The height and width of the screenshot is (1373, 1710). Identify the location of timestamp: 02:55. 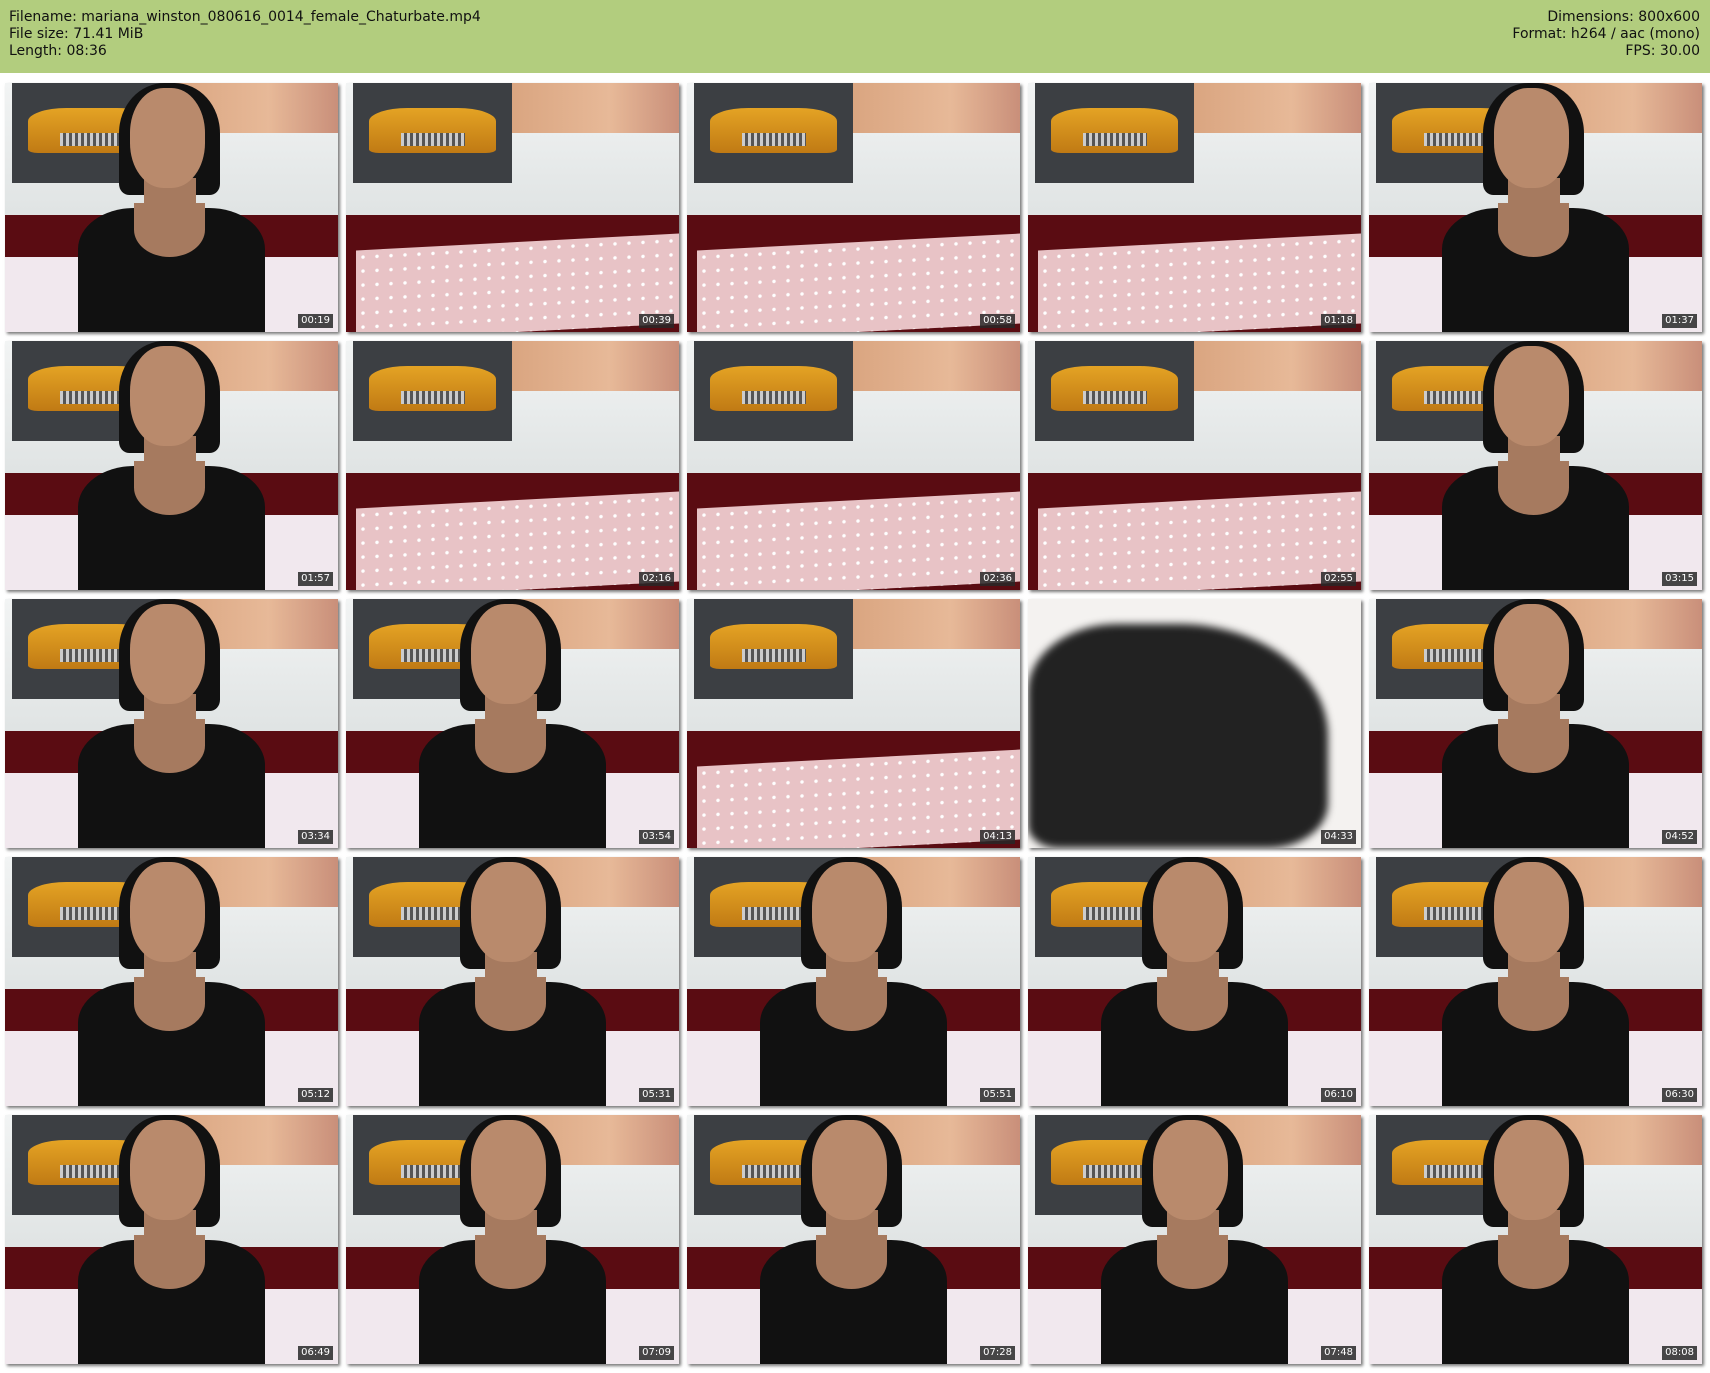
(1338, 579).